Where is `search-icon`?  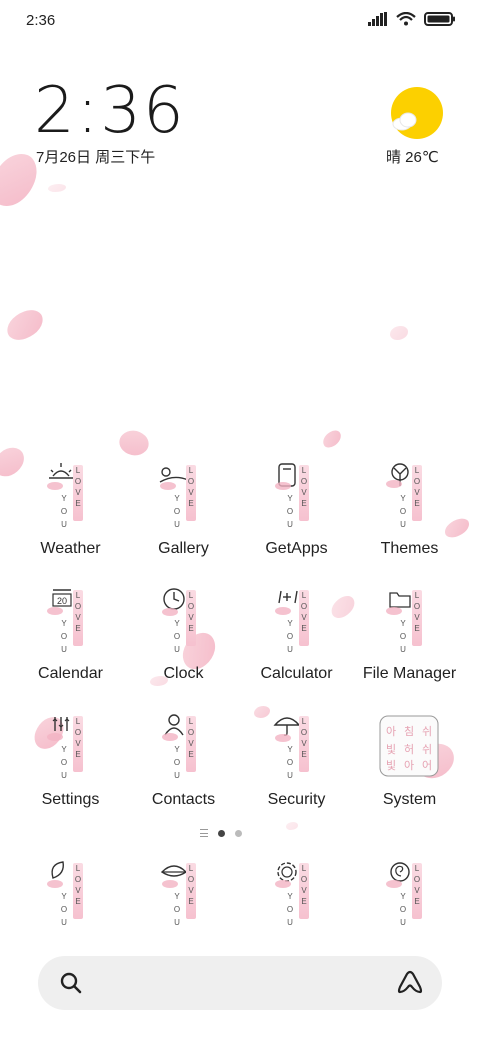 search-icon is located at coordinates (71, 983).